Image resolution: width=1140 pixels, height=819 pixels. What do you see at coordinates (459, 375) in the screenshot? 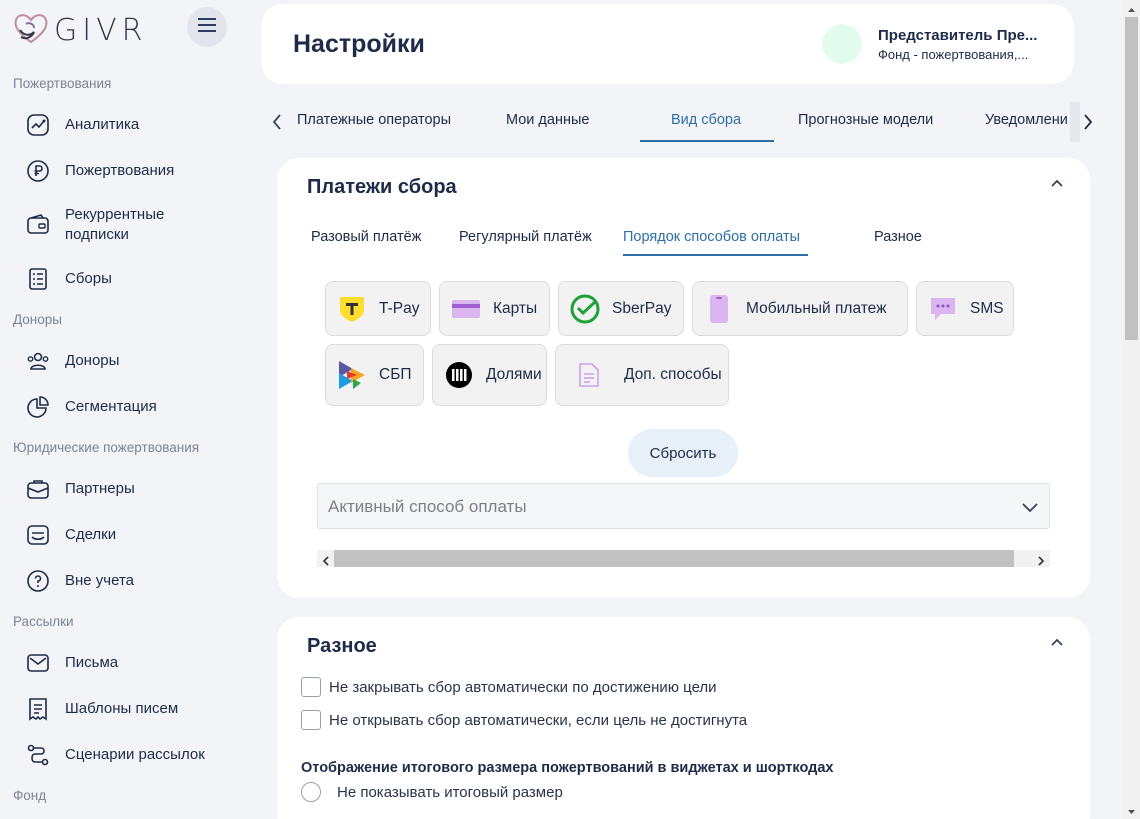
I see `dolyami-icon` at bounding box center [459, 375].